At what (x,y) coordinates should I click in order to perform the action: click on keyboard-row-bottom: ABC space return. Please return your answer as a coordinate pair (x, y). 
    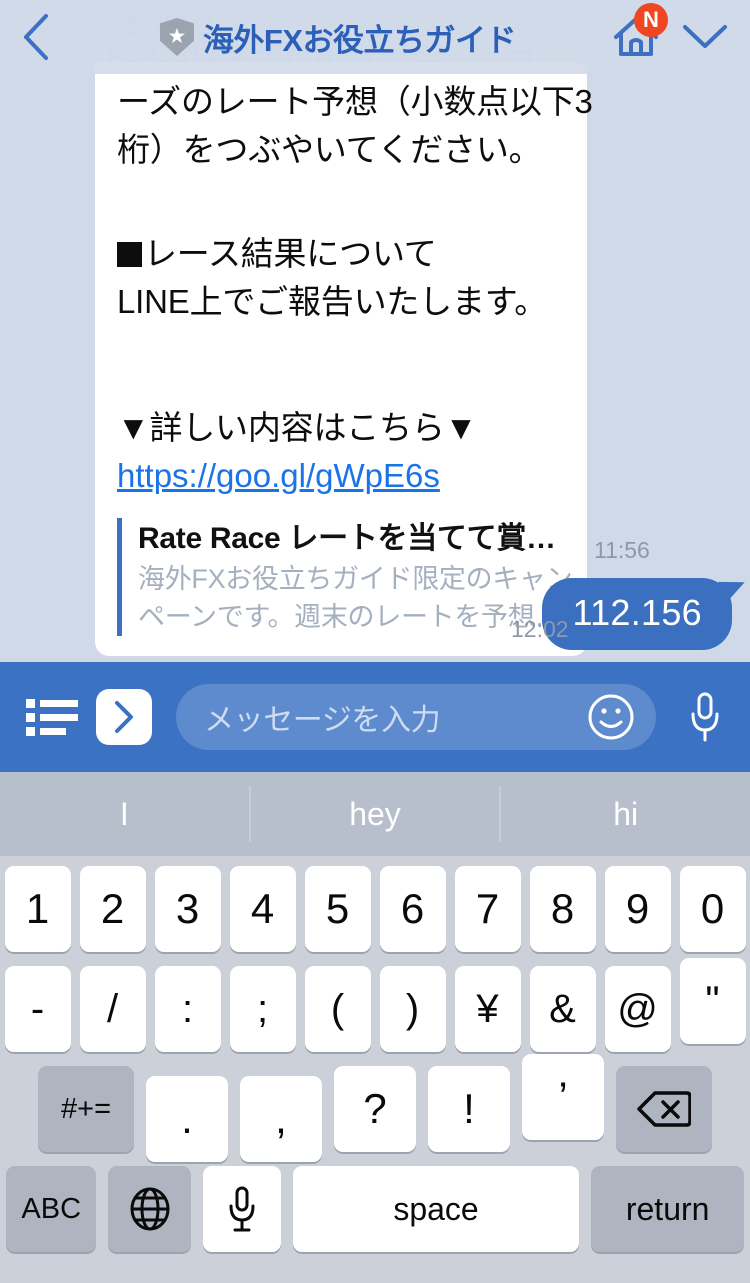
    Looking at the image, I should click on (375, 1209).